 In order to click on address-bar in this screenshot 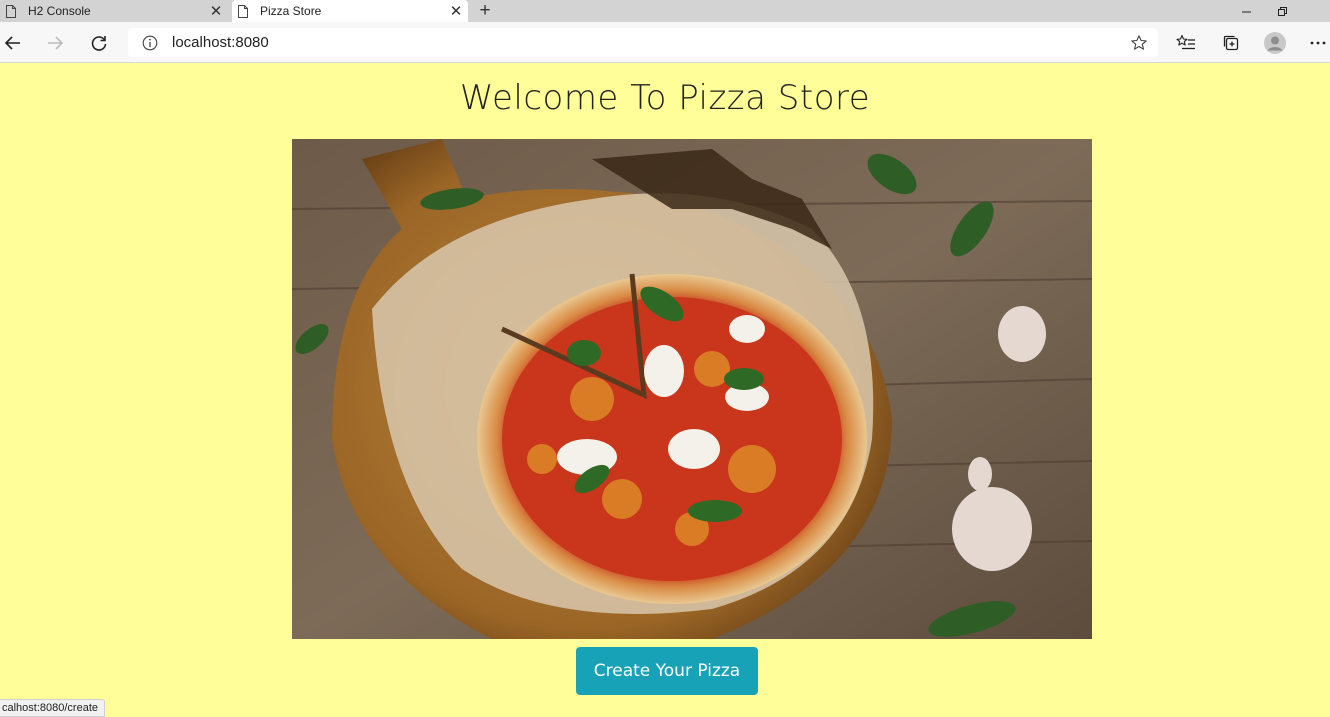, I will do `click(643, 42)`.